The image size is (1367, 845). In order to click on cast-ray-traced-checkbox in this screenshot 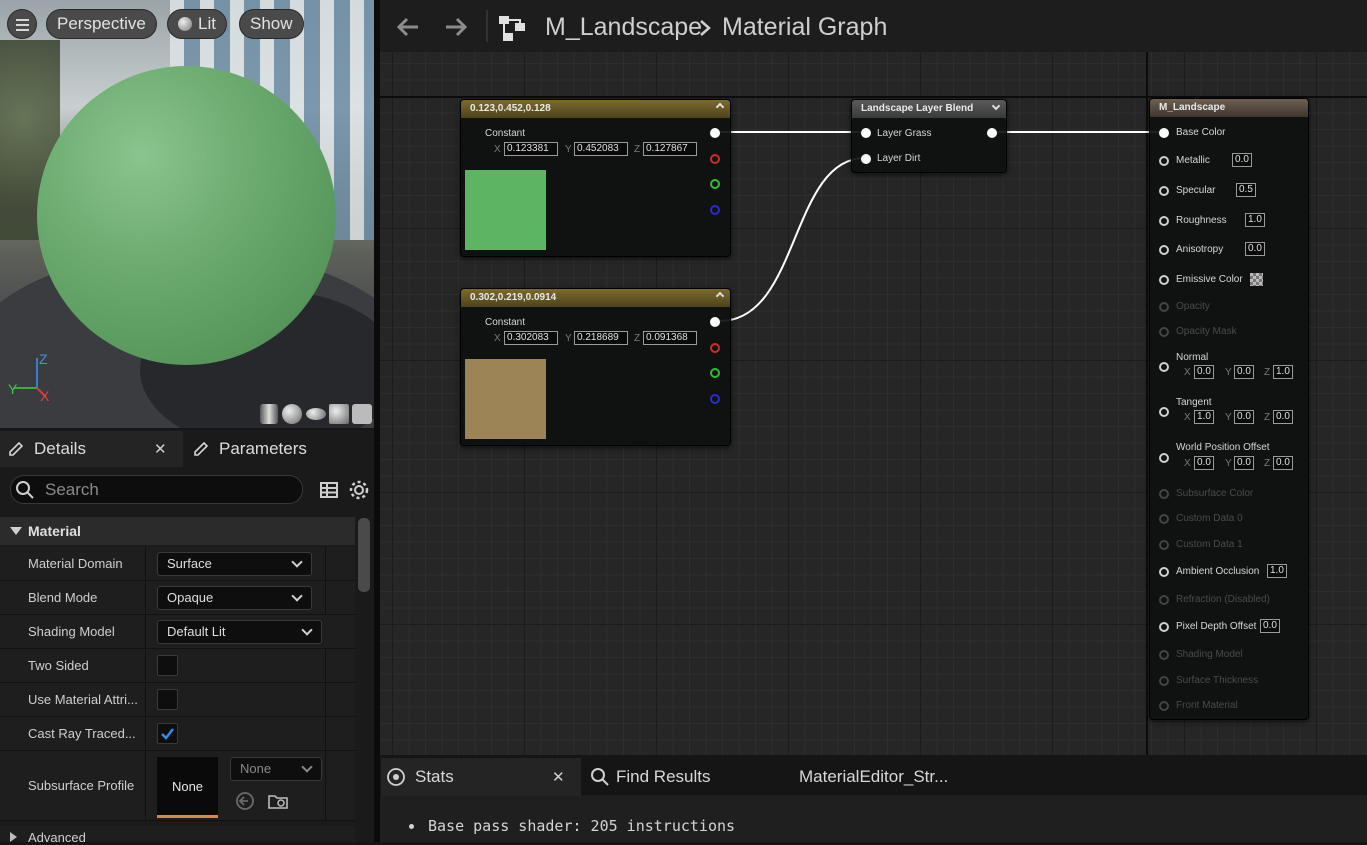, I will do `click(167, 733)`.